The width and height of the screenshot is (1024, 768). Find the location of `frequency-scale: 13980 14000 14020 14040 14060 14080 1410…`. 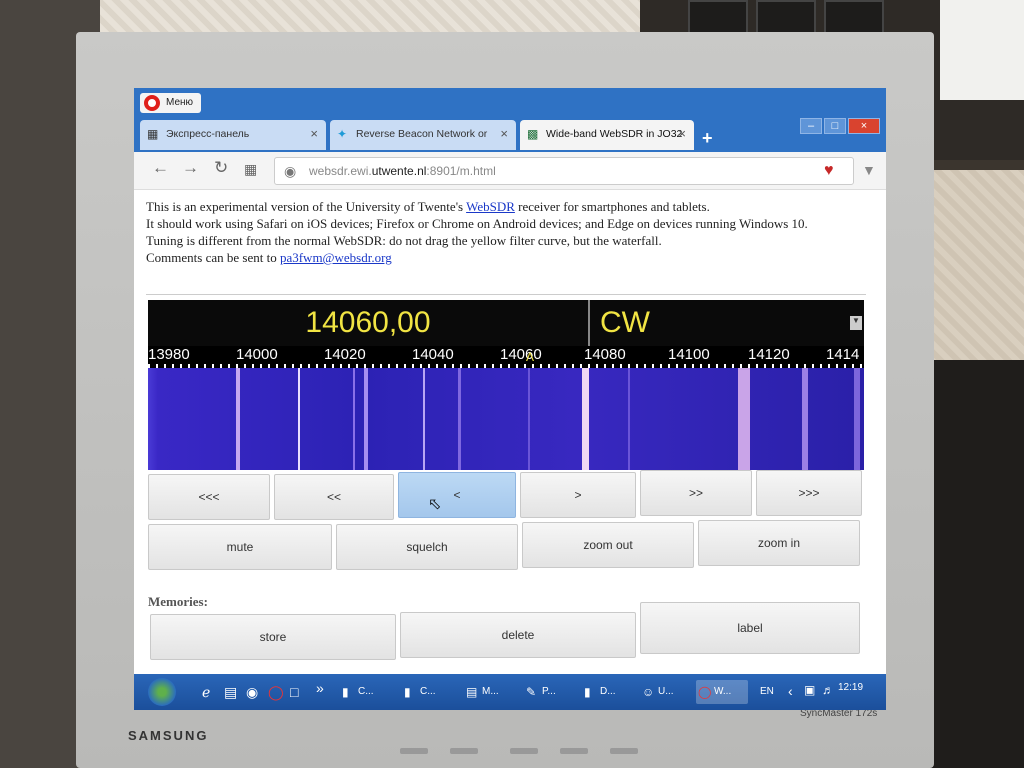

frequency-scale: 13980 14000 14020 14040 14060 14080 1410… is located at coordinates (506, 357).